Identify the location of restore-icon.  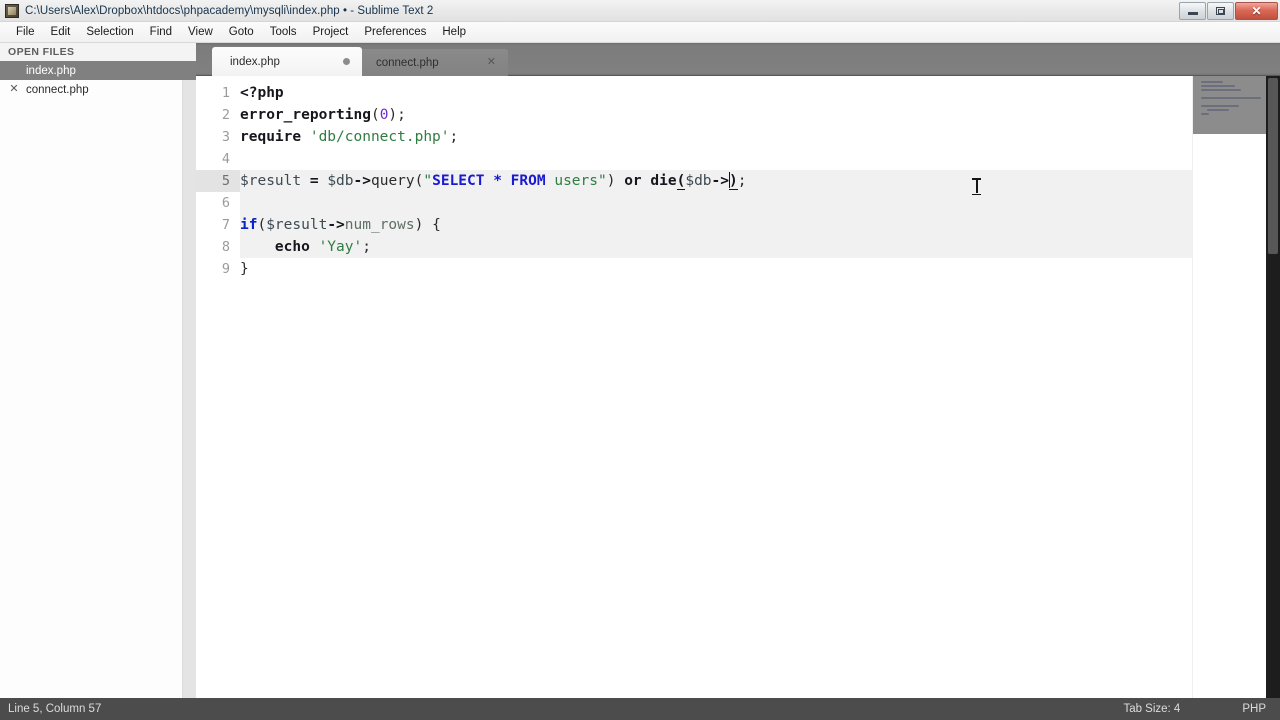
(1220, 11).